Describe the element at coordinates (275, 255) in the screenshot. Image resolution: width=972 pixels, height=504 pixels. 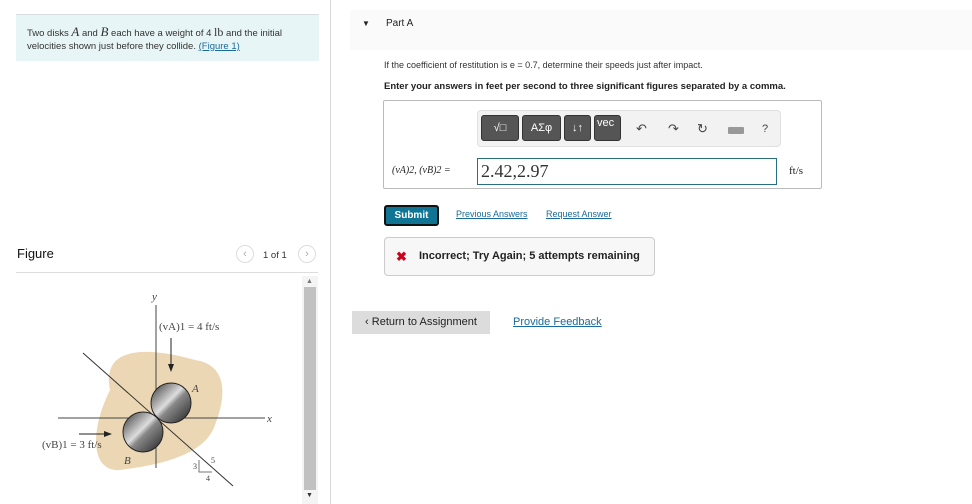
I see `figure-pager: 1 of 1` at that location.